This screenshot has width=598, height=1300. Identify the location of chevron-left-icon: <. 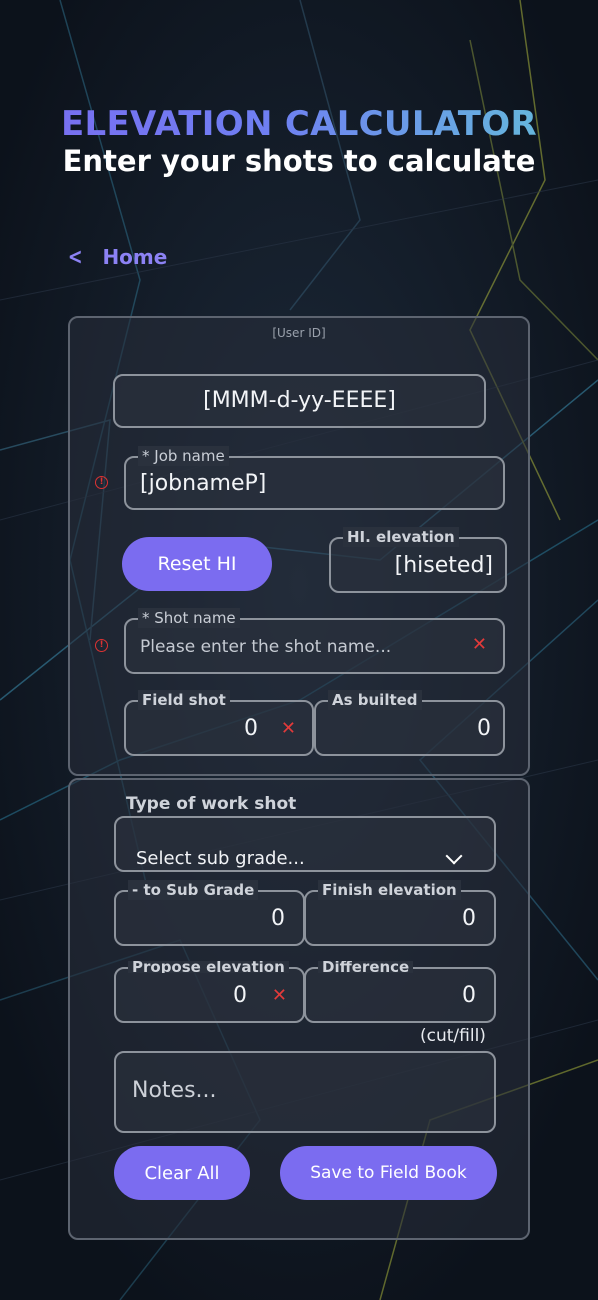
(75, 257).